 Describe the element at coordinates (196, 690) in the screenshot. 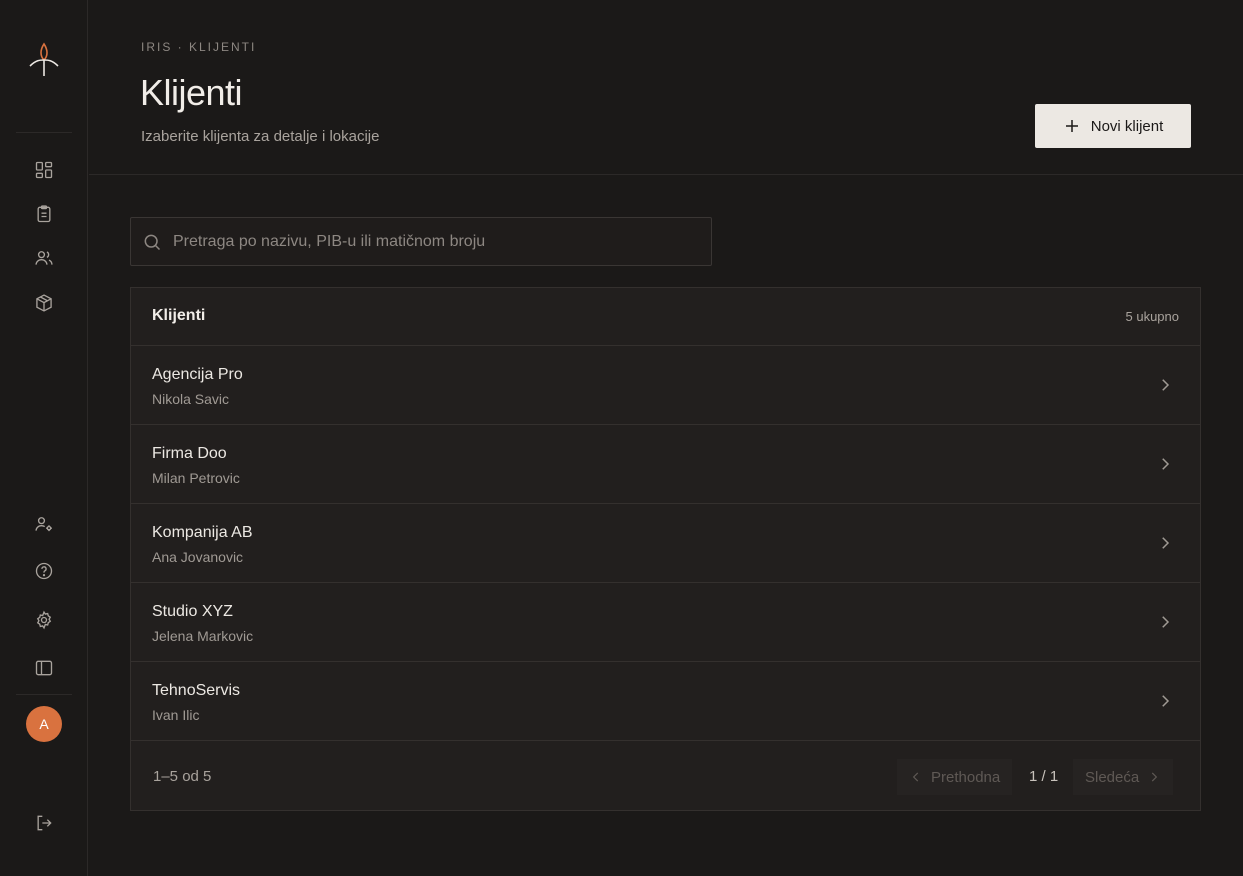

I see `client-name: TehnoServis` at that location.